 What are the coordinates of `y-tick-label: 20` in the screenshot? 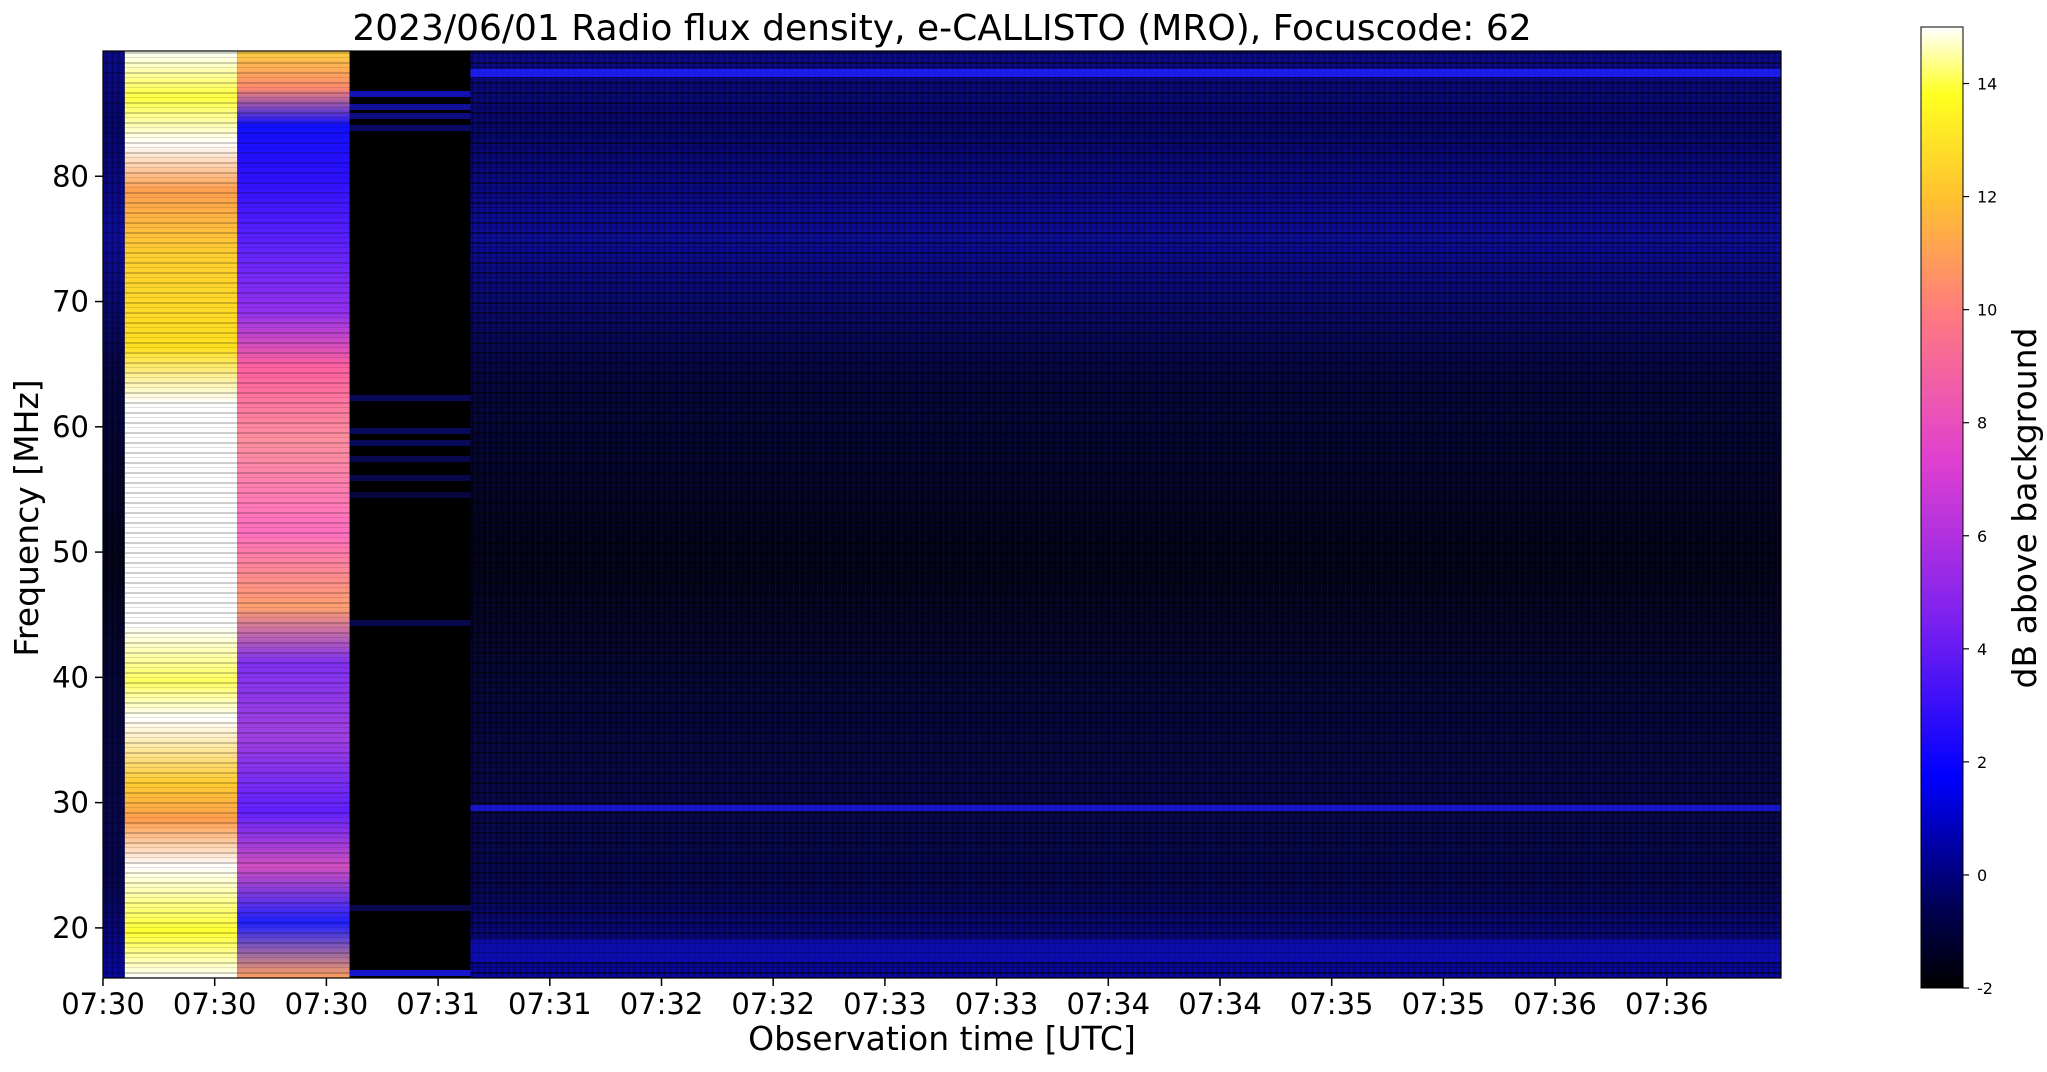 It's located at (70, 928).